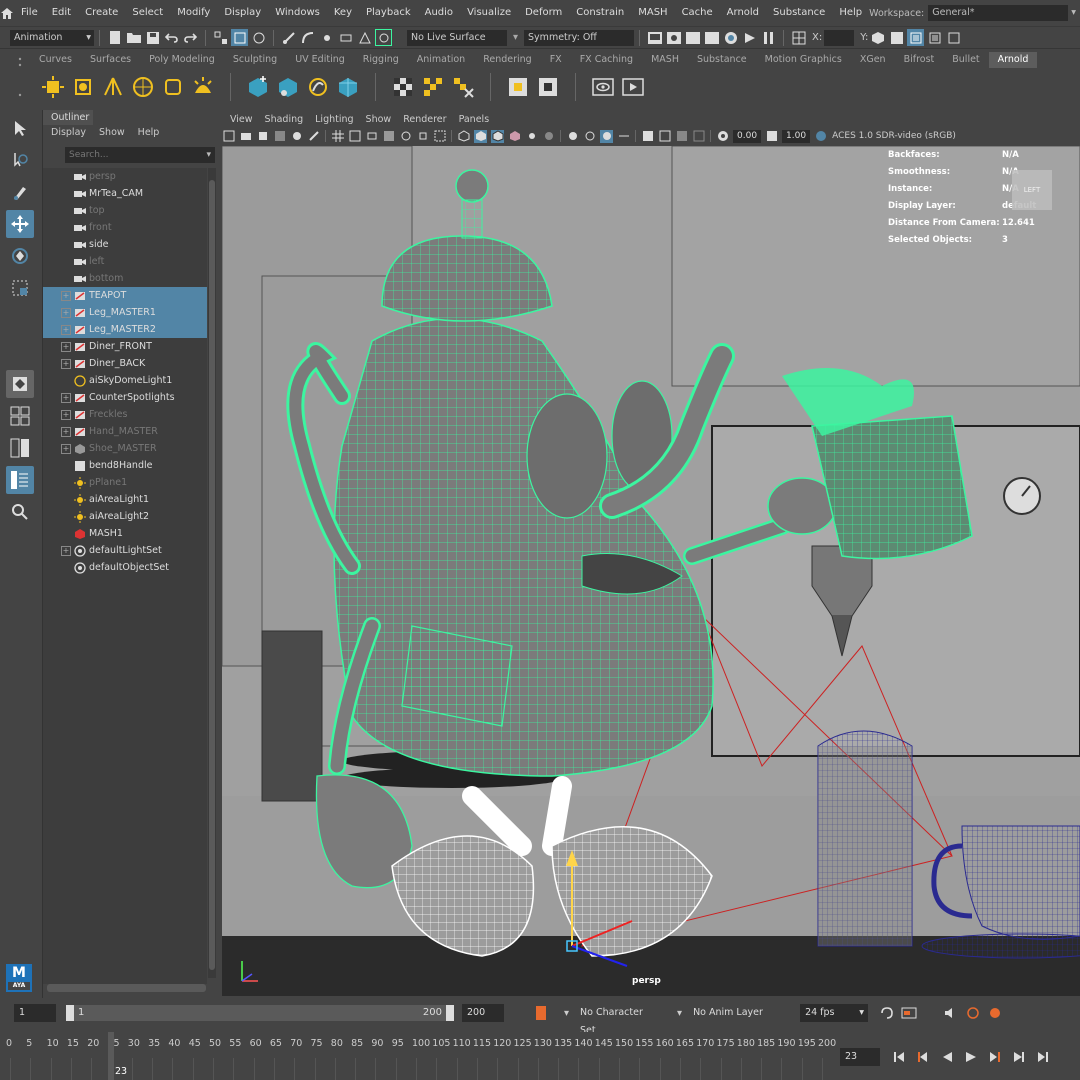  I want to click on gamma-field: 1.00, so click(796, 136).